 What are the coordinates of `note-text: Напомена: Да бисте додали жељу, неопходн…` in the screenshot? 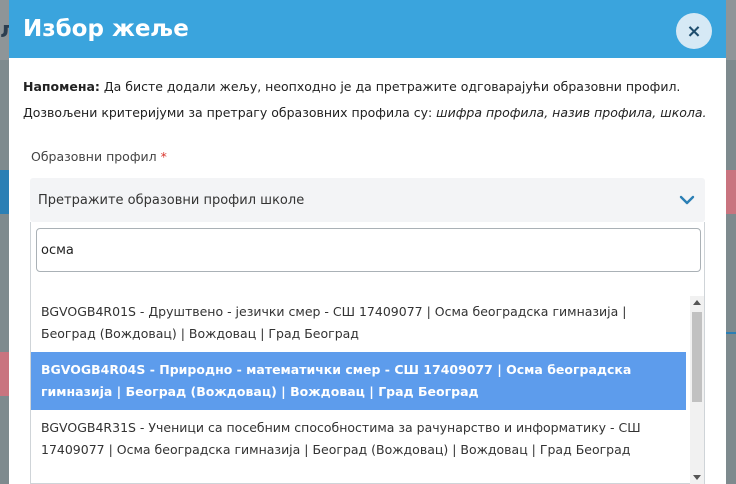 It's located at (351, 86).